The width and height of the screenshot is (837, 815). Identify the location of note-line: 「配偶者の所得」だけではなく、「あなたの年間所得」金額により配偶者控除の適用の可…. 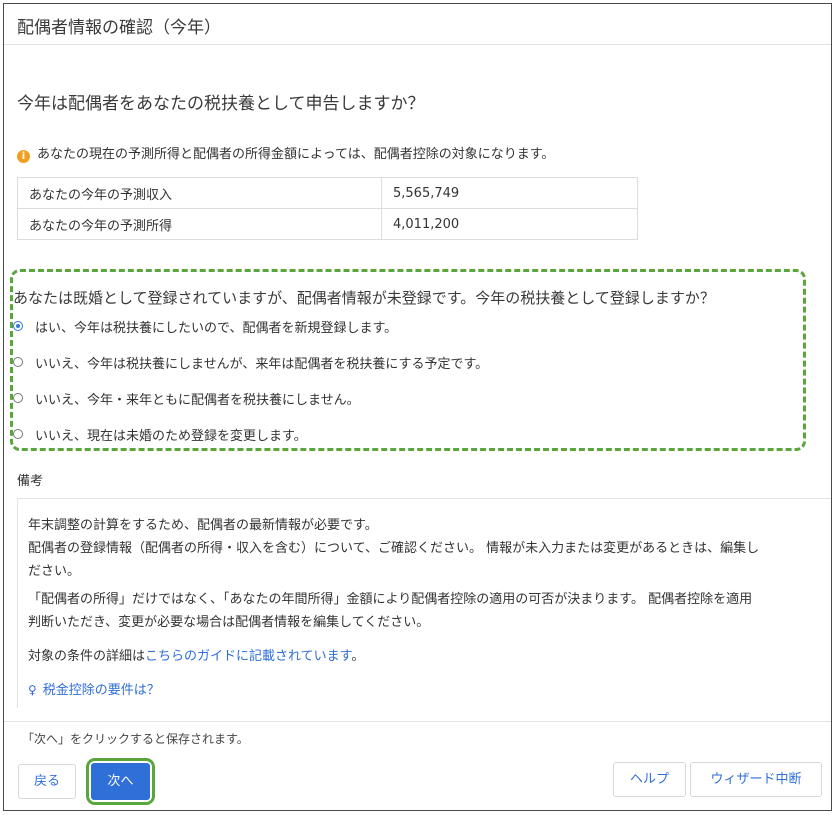
(390, 599).